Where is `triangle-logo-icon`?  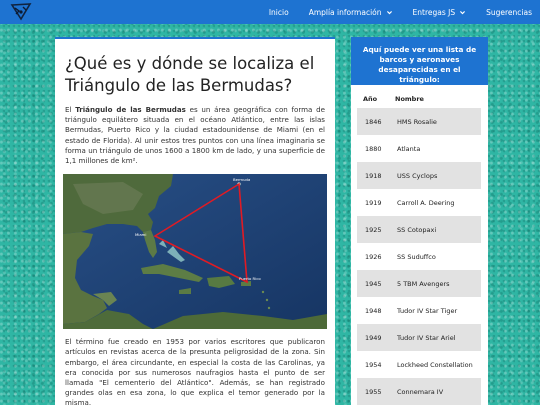
triangle-logo-icon is located at coordinates (21, 12).